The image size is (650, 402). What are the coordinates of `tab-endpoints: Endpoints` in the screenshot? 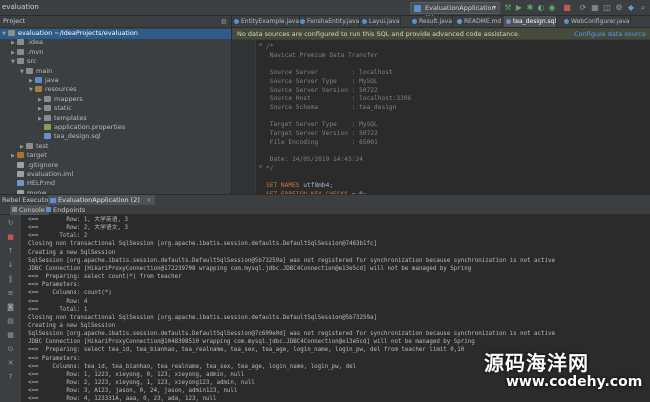 It's located at (66, 210).